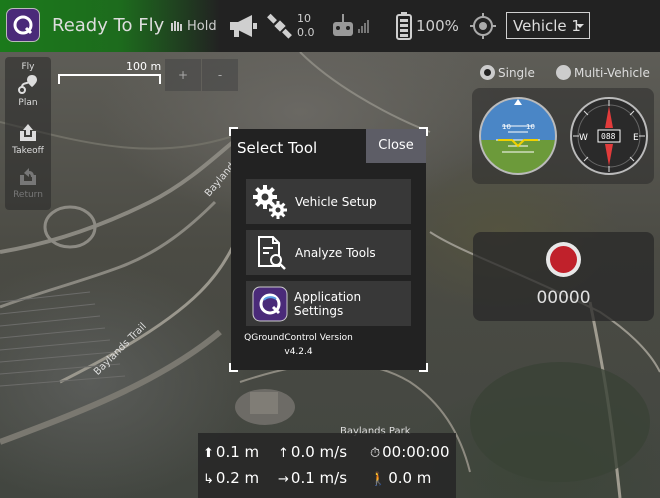 Image resolution: width=660 pixels, height=498 pixels. I want to click on close-button: Close, so click(396, 146).